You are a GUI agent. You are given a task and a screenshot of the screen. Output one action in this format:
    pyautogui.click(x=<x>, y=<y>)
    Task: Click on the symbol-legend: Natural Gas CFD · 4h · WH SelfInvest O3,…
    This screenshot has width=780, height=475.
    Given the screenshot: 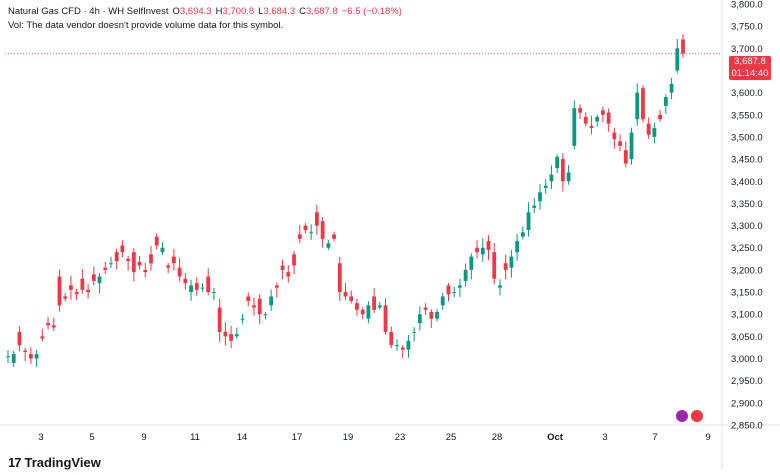 What is the action you would take?
    pyautogui.click(x=205, y=11)
    